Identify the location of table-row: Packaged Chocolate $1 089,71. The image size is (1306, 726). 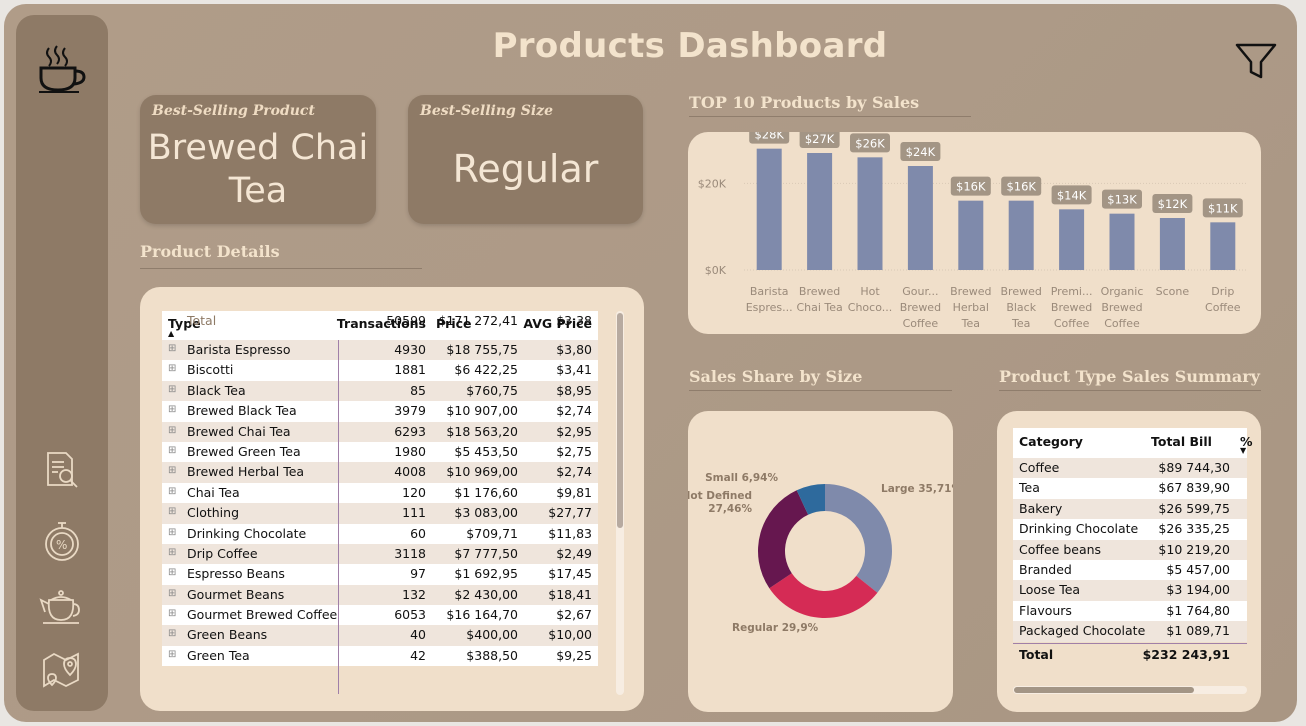
(1130, 631).